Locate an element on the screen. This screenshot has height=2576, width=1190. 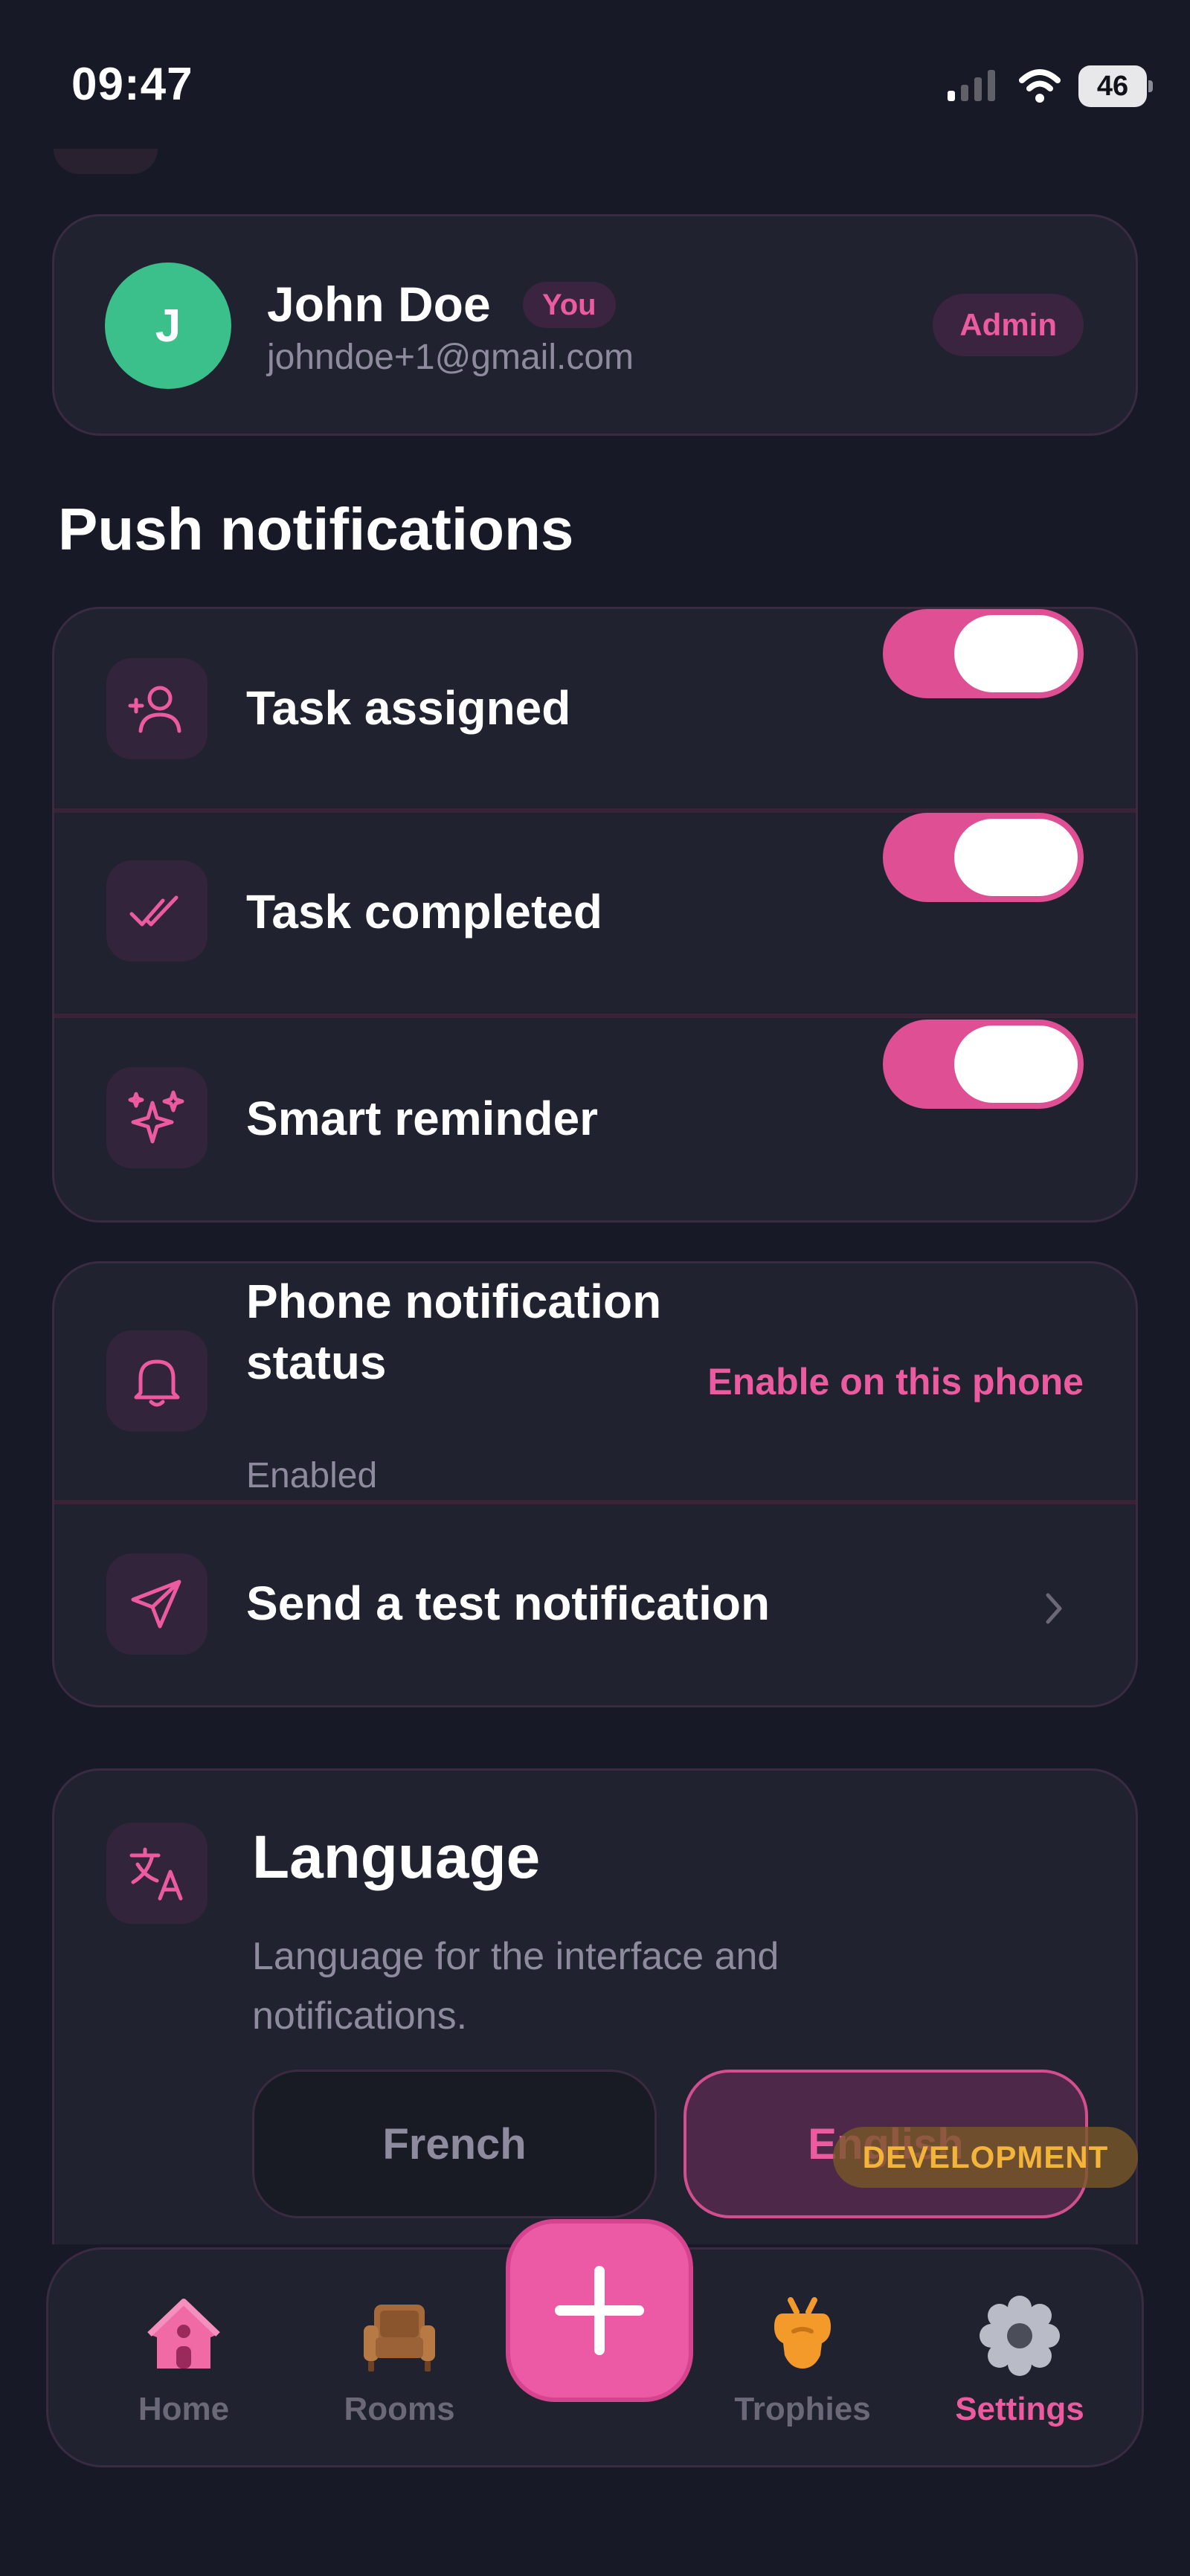
gear-icon is located at coordinates (1020, 2336).